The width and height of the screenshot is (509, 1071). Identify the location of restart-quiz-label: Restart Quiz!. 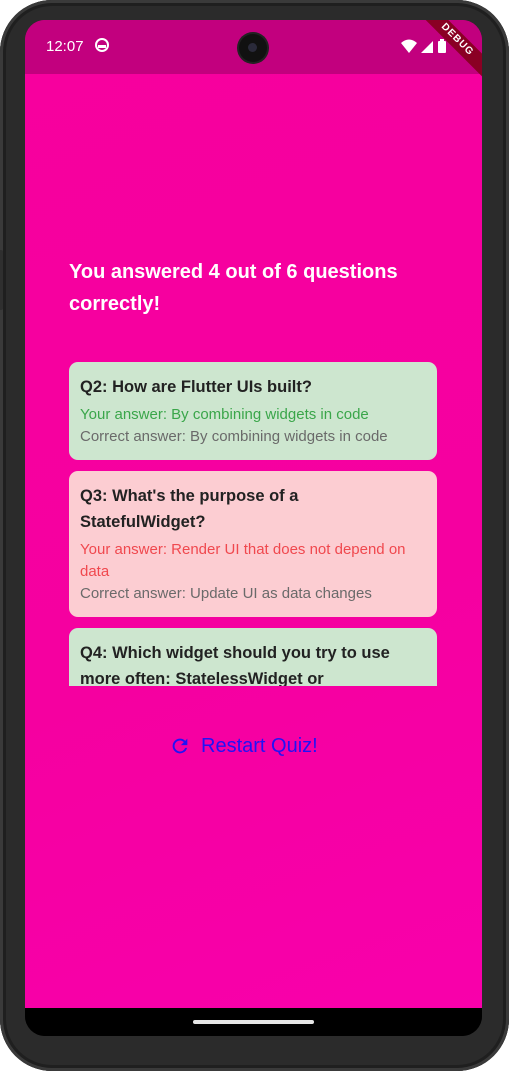
(259, 745).